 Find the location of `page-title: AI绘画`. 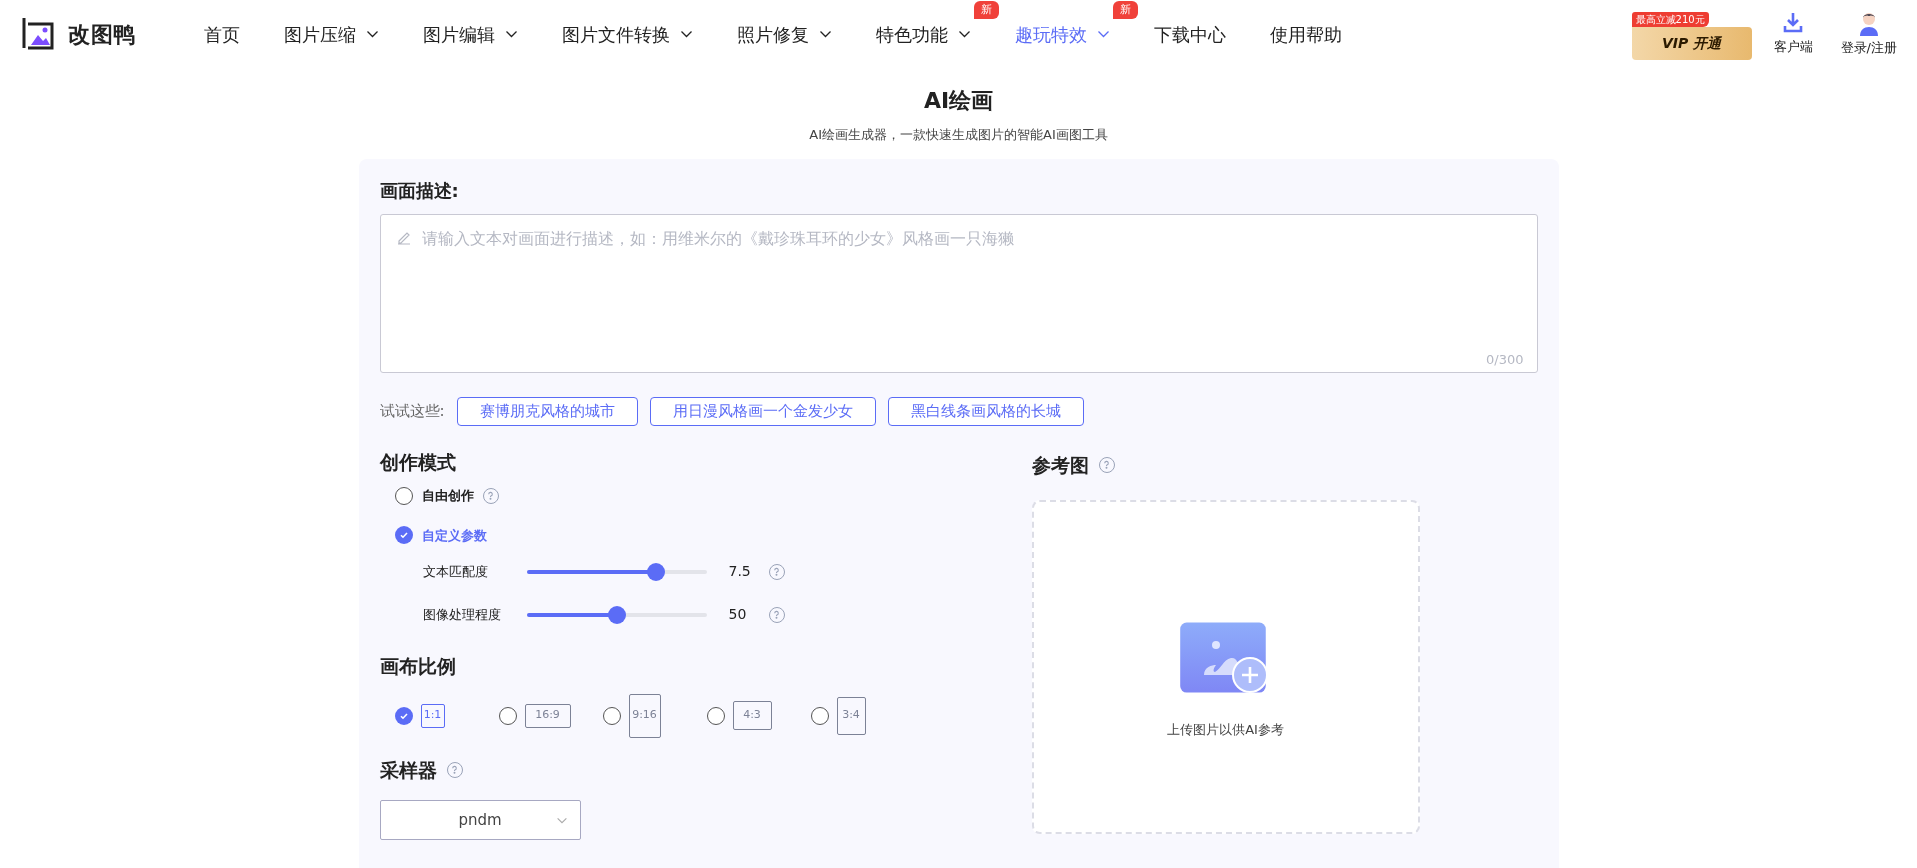

page-title: AI绘画 is located at coordinates (958, 101).